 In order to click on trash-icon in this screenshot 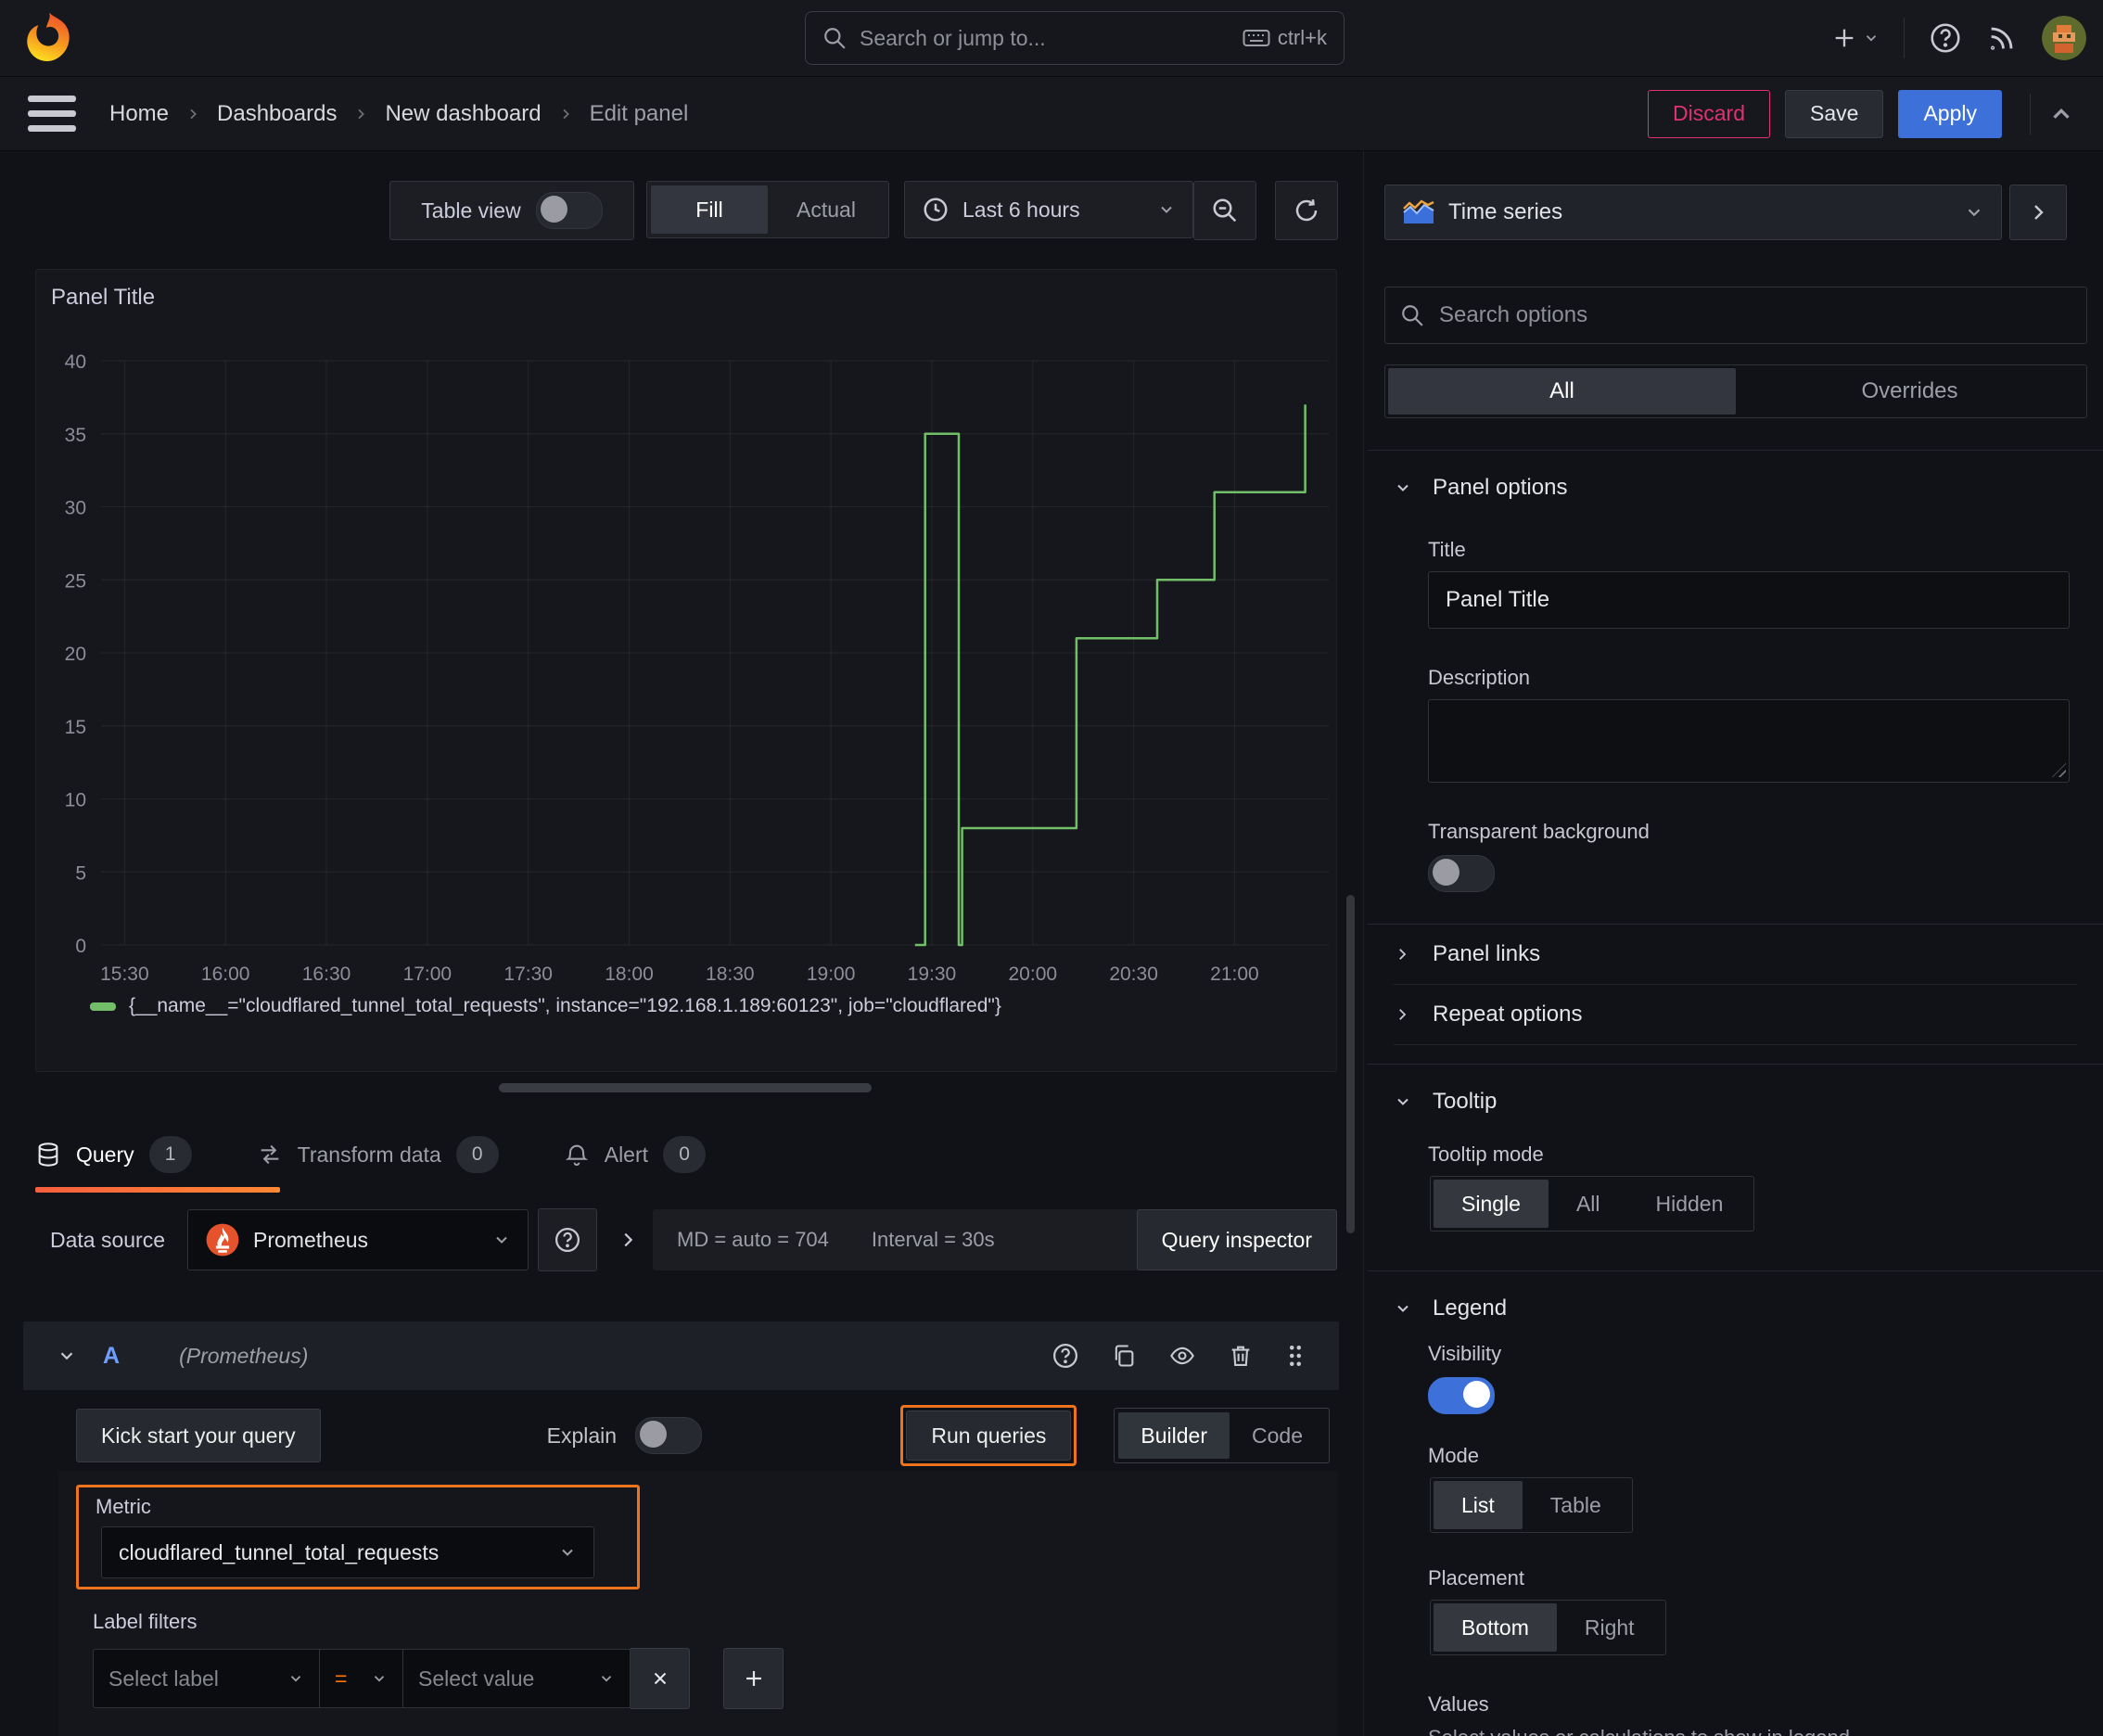, I will do `click(1241, 1356)`.